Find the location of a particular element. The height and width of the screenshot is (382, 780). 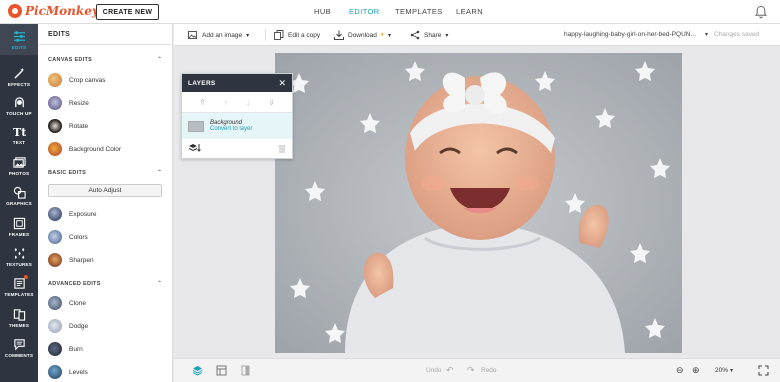

rail-textures: TEXTURES is located at coordinates (19, 256).